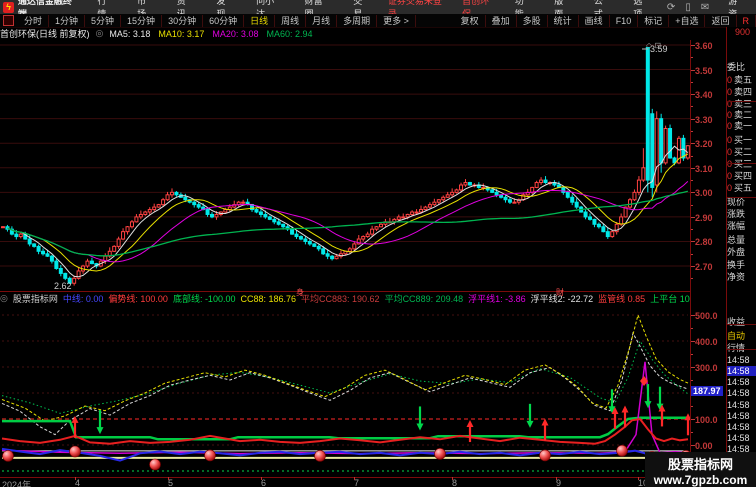 The height and width of the screenshot is (487, 756). I want to click on indicator-toggle-icon: ◎, so click(4, 298).